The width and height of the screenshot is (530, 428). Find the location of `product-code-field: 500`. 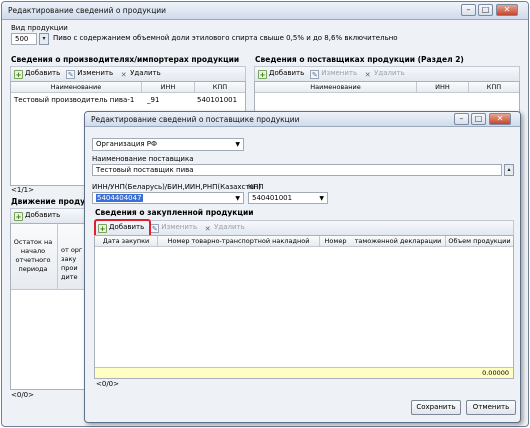

product-code-field: 500 is located at coordinates (24, 39).